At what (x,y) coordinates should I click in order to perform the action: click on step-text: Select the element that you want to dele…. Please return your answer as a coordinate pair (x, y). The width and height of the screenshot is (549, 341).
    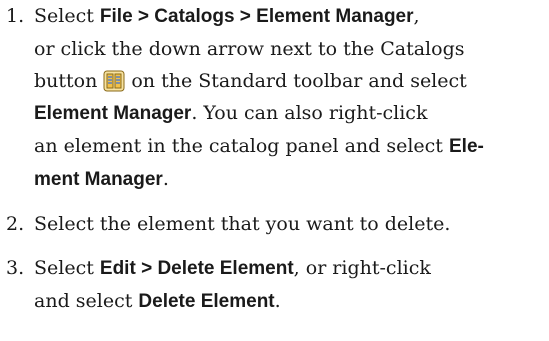
    Looking at the image, I should click on (242, 224).